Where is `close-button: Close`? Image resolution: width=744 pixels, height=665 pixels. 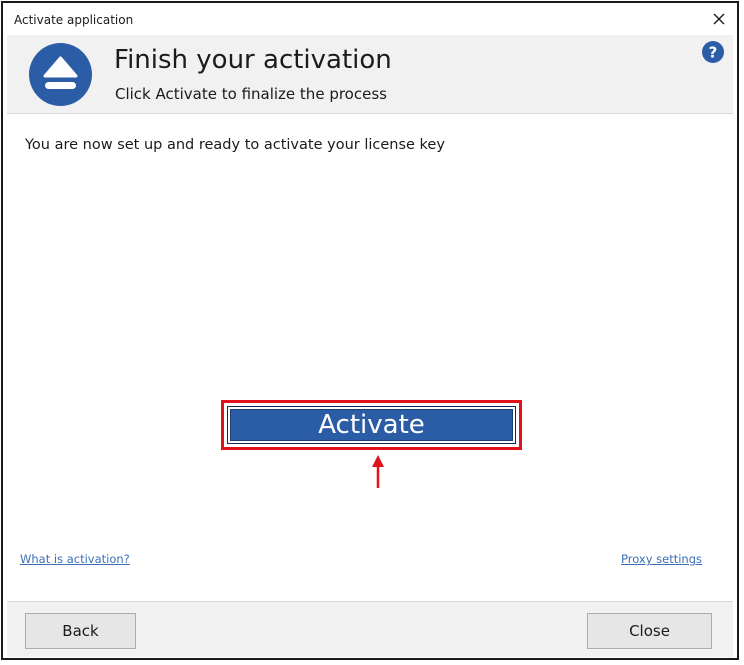 close-button: Close is located at coordinates (649, 631).